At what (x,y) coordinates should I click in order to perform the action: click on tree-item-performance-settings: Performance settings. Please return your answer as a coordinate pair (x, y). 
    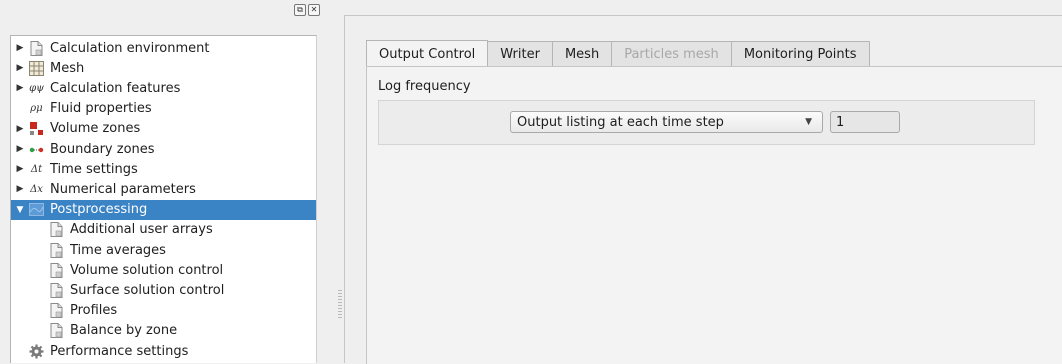
    Looking at the image, I should click on (163, 351).